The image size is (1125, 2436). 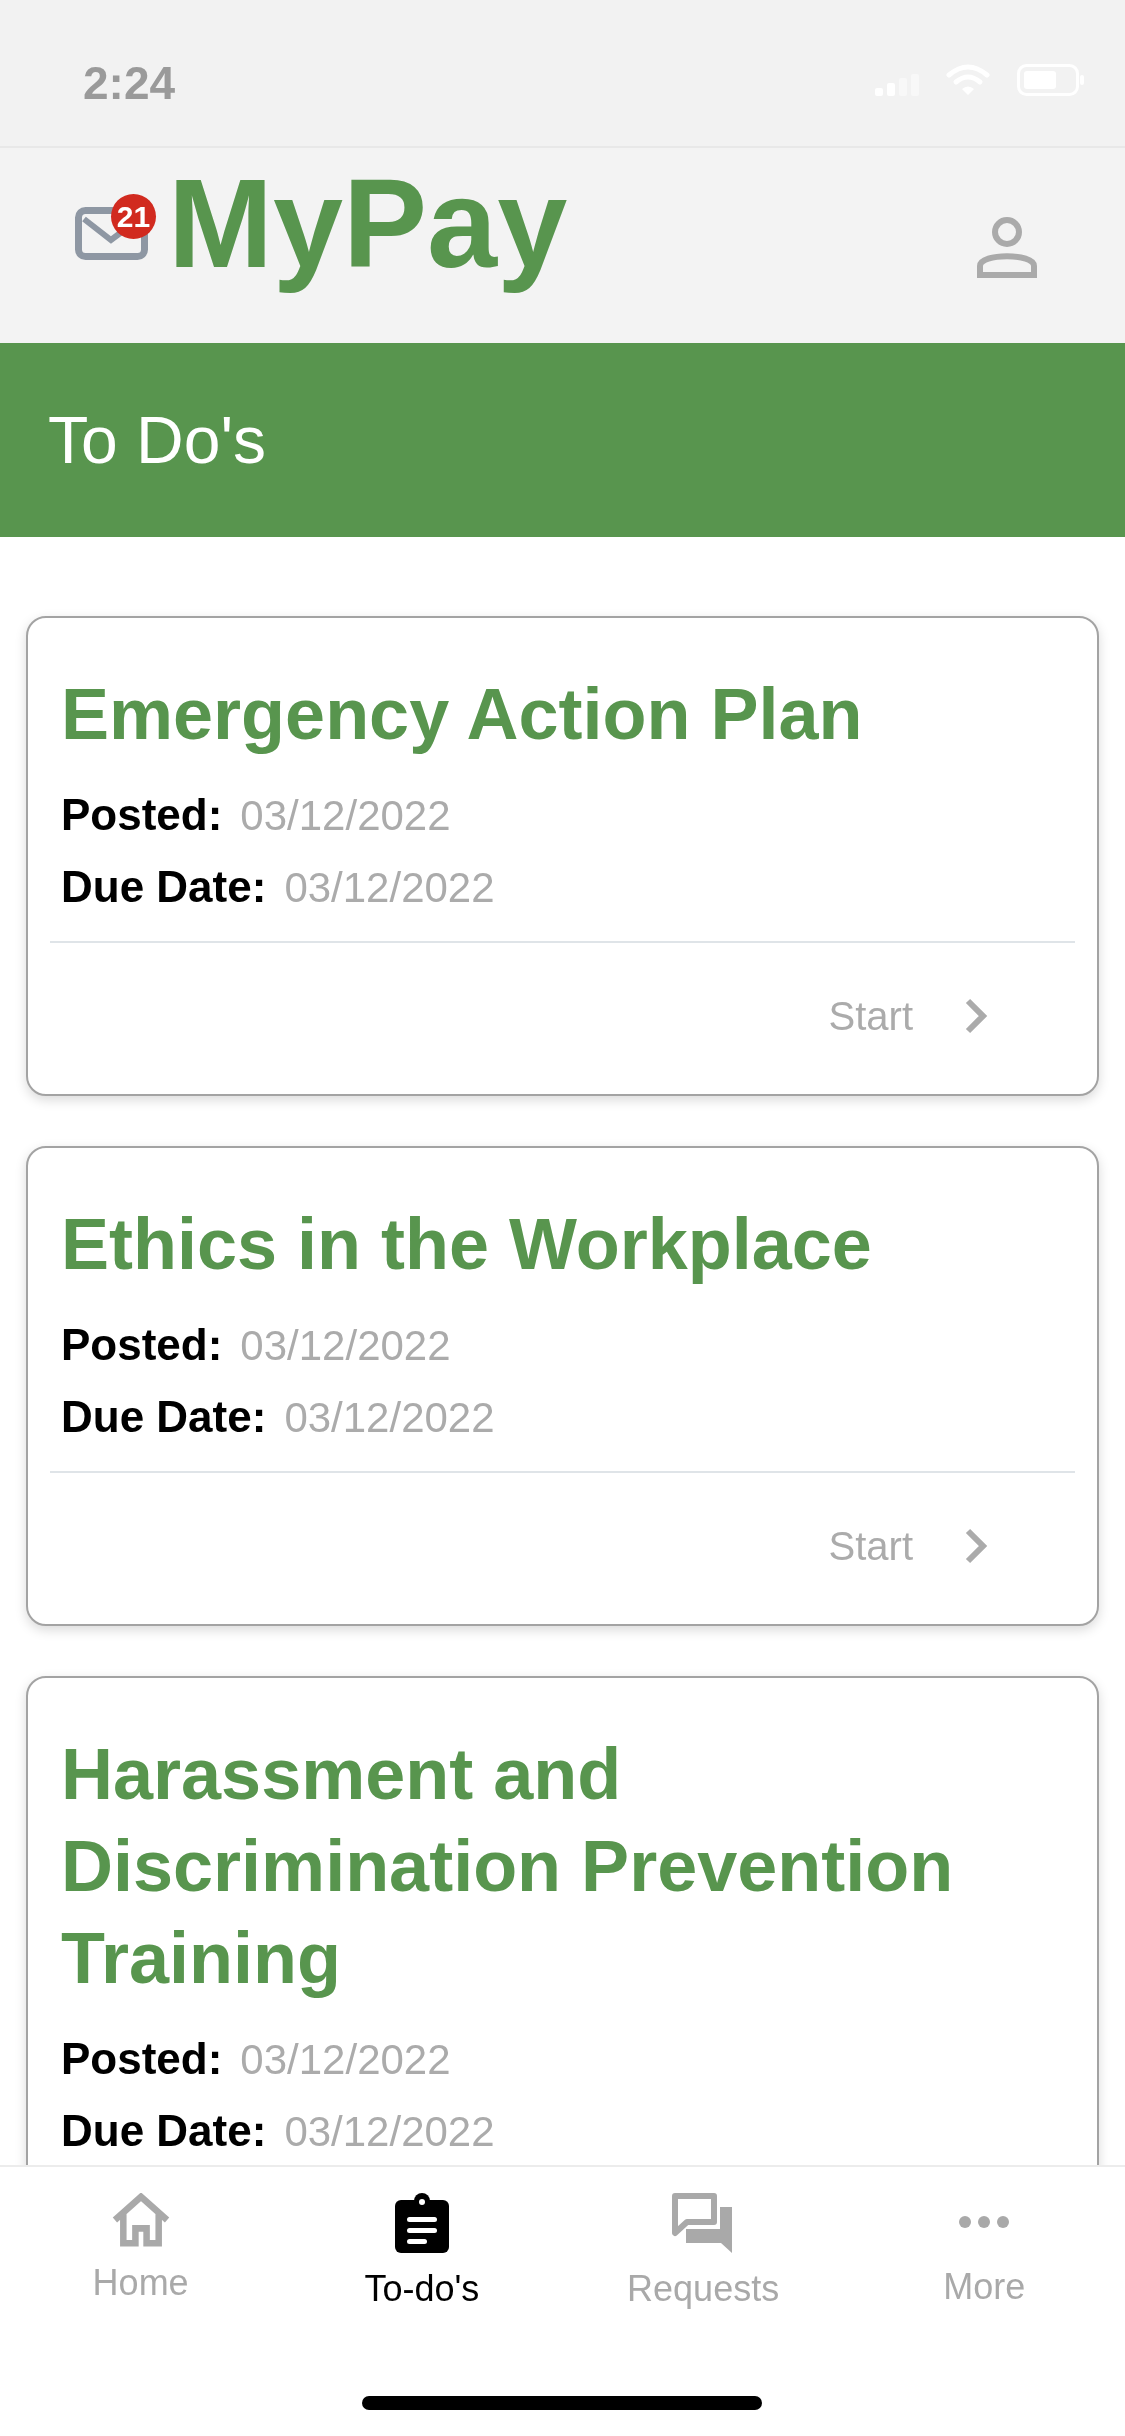 I want to click on status-time: 2:24, so click(x=129, y=83).